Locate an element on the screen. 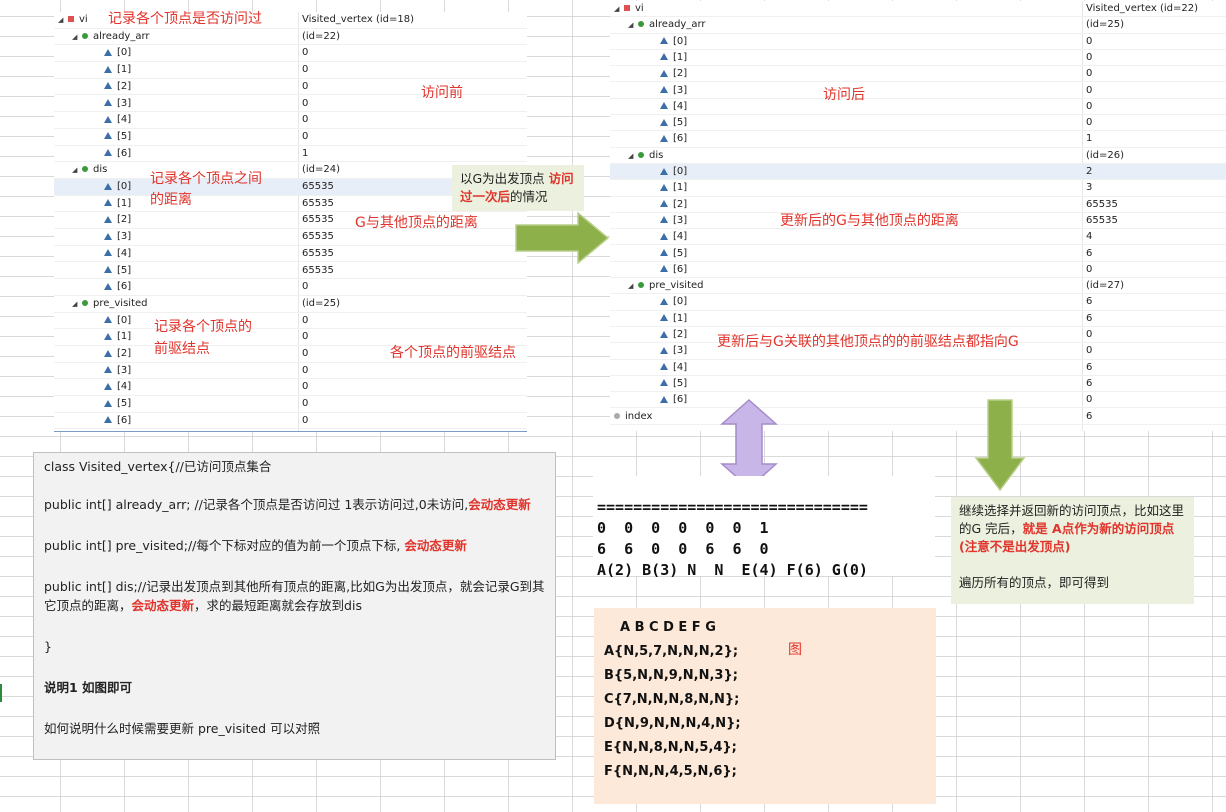 This screenshot has width=1226, height=812. variable-row: [1] 3 is located at coordinates (918, 188).